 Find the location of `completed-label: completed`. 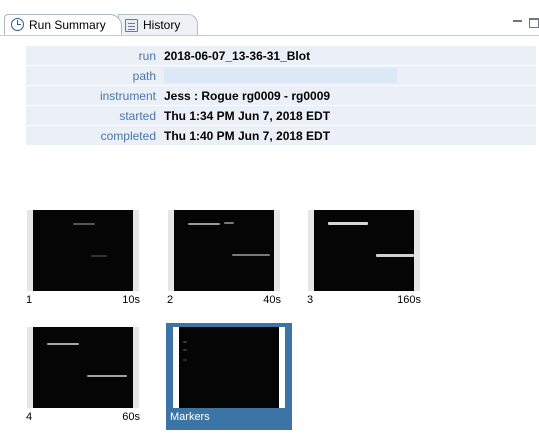

completed-label: completed is located at coordinates (128, 135).